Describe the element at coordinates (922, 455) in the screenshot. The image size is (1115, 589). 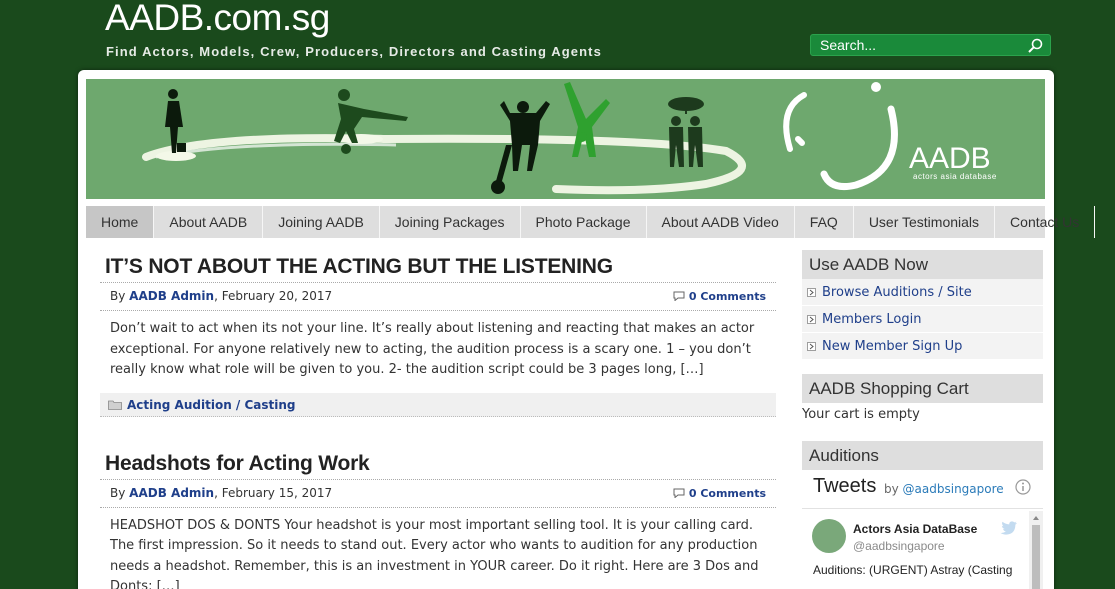
I see `widget-title-auditions: Auditions` at that location.